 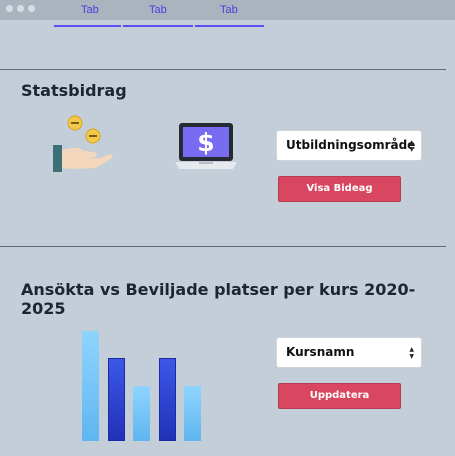 I want to click on laptop-dollar-icon: $, so click(x=206, y=146).